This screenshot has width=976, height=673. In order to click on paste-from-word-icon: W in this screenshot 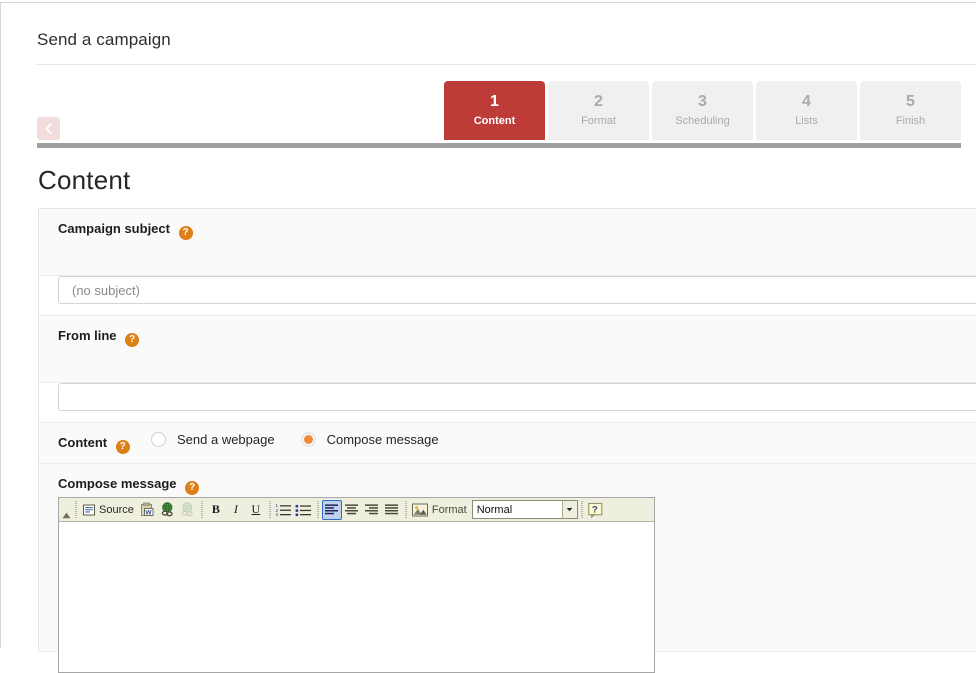, I will do `click(147, 509)`.